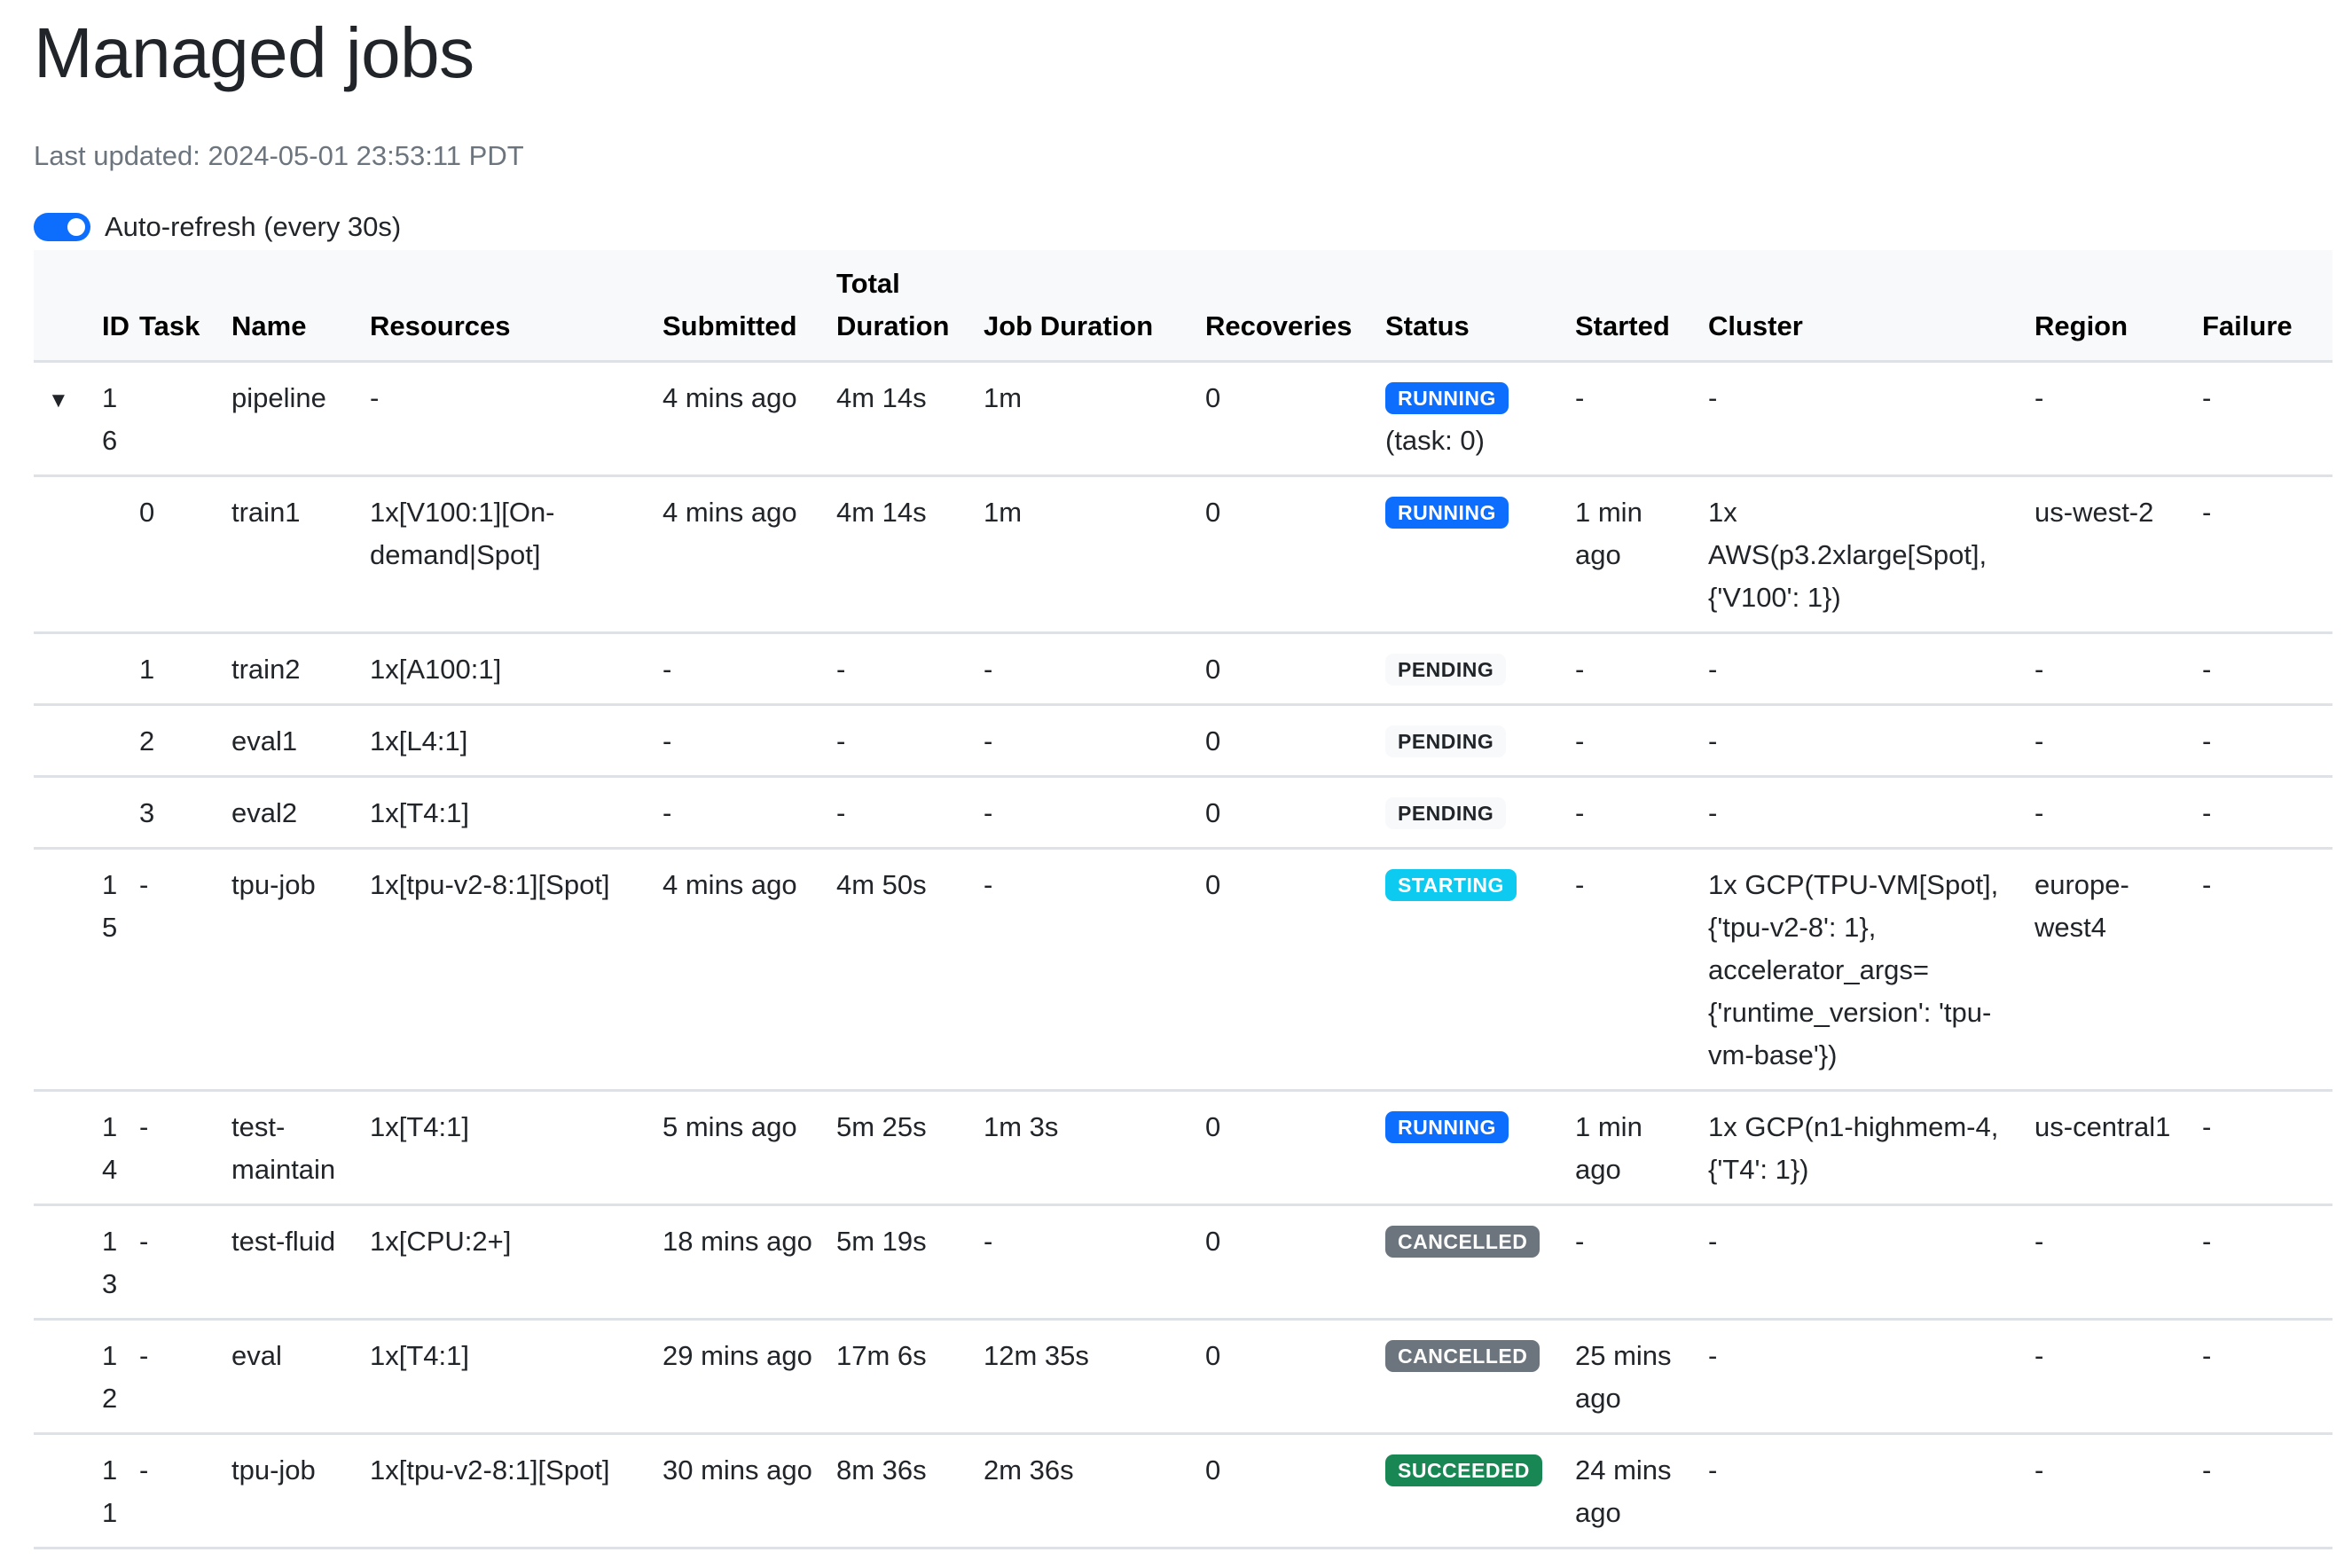 The image size is (2352, 1568). What do you see at coordinates (292, 813) in the screenshot?
I see `cell-name: eval2` at bounding box center [292, 813].